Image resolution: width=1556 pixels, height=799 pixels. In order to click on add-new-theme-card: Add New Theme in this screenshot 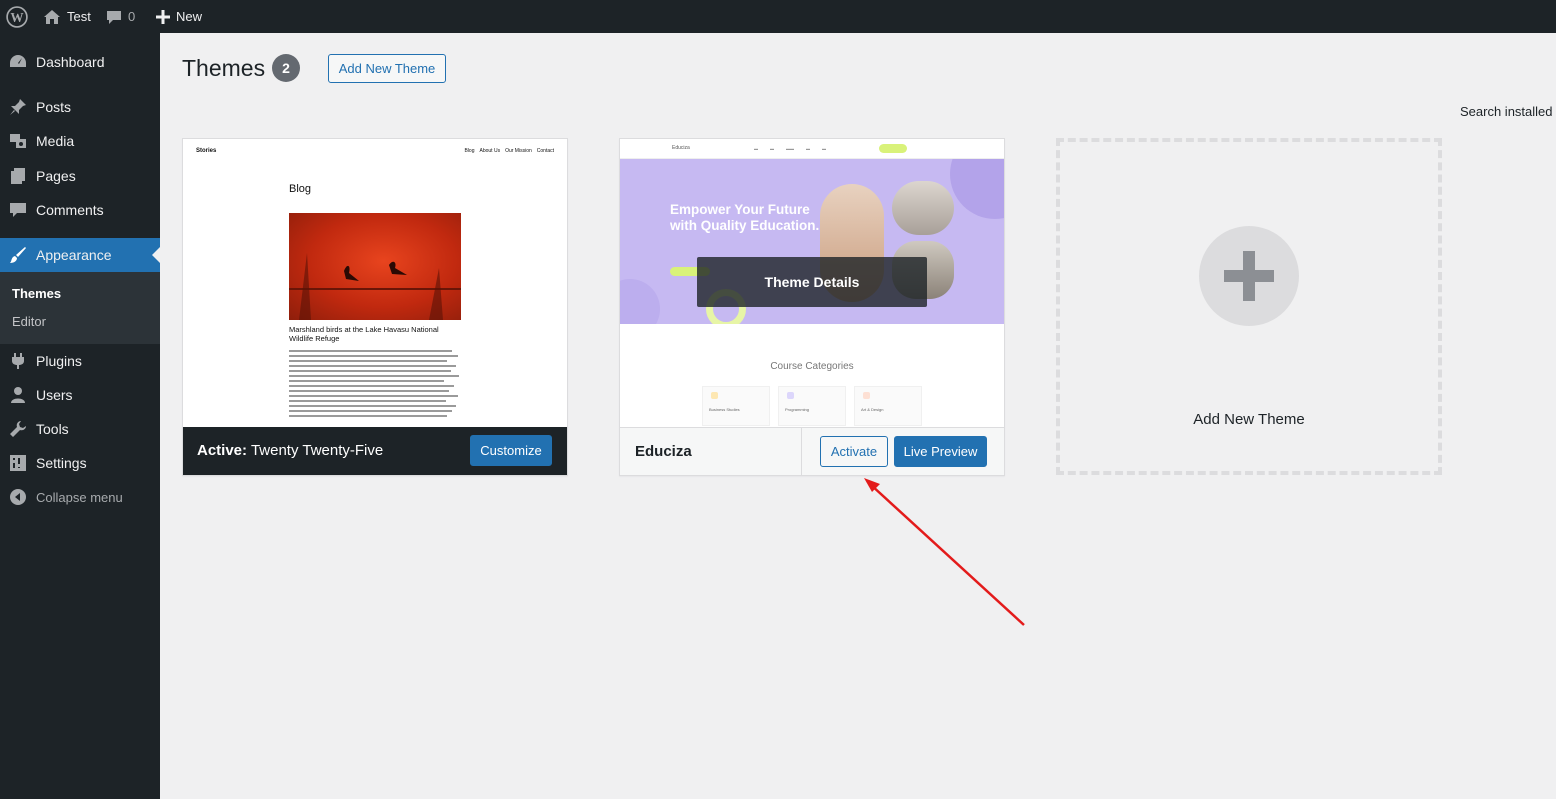, I will do `click(1249, 306)`.